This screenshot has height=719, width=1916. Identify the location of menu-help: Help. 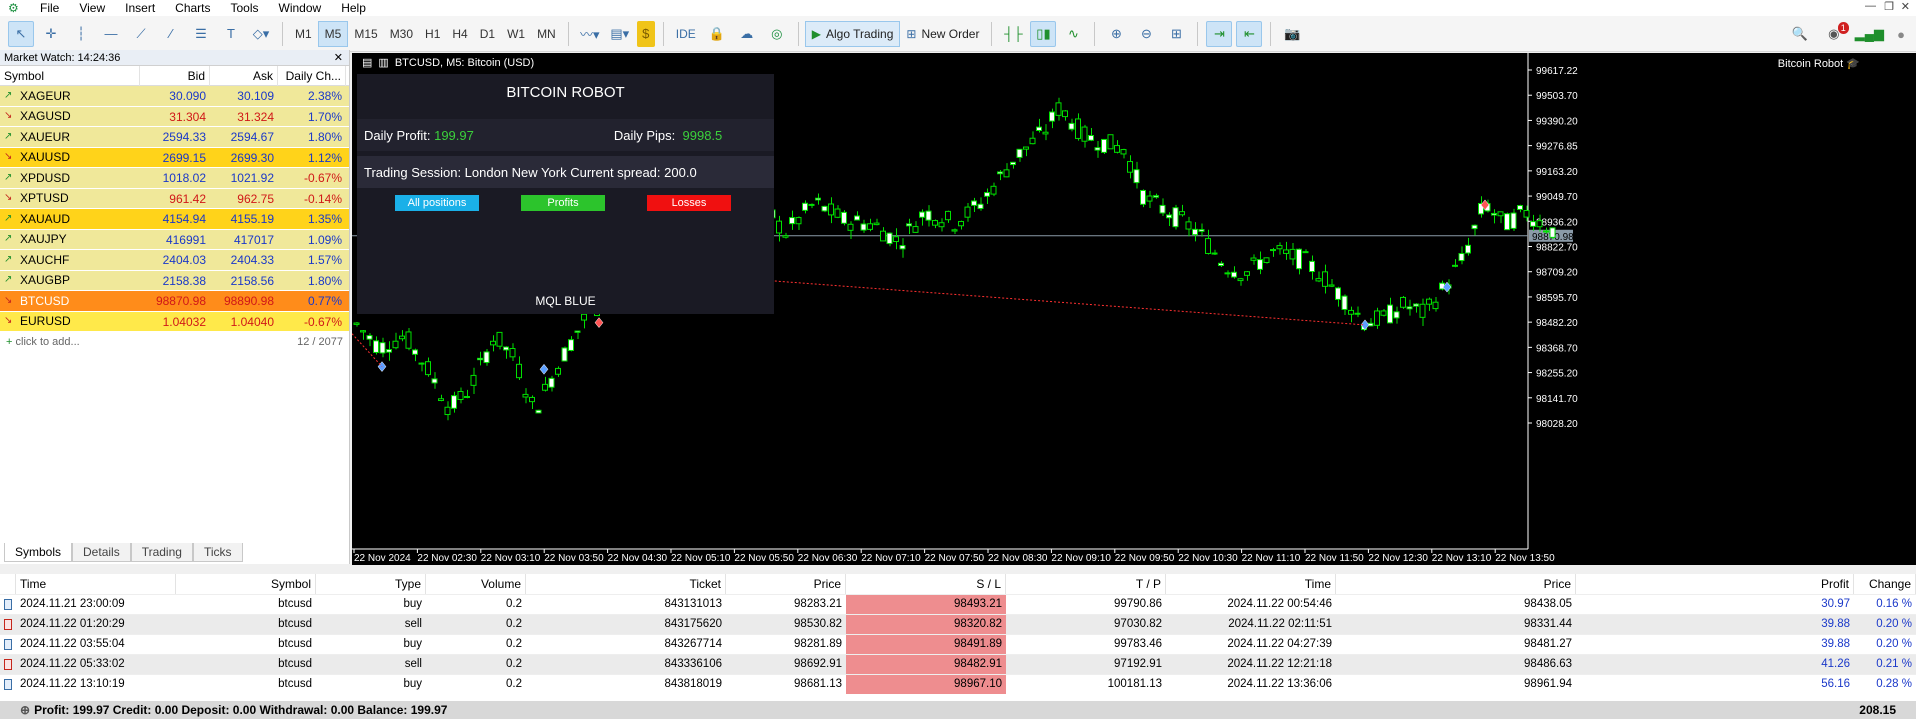
(353, 8).